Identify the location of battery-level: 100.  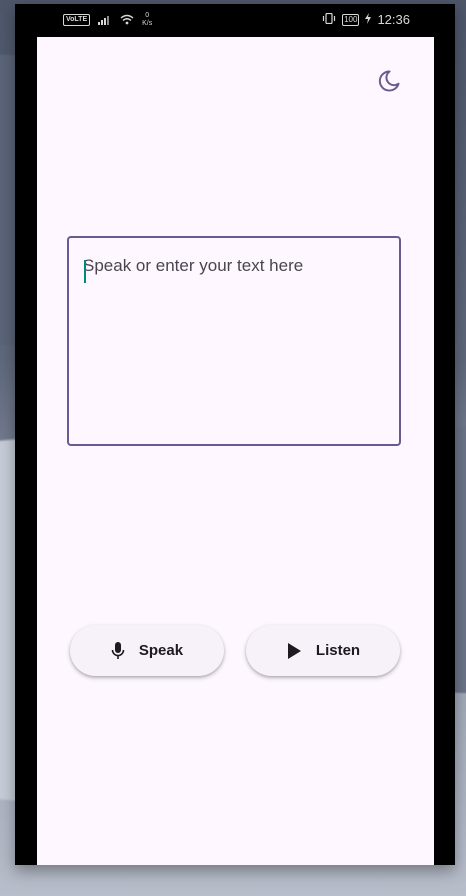
(351, 19).